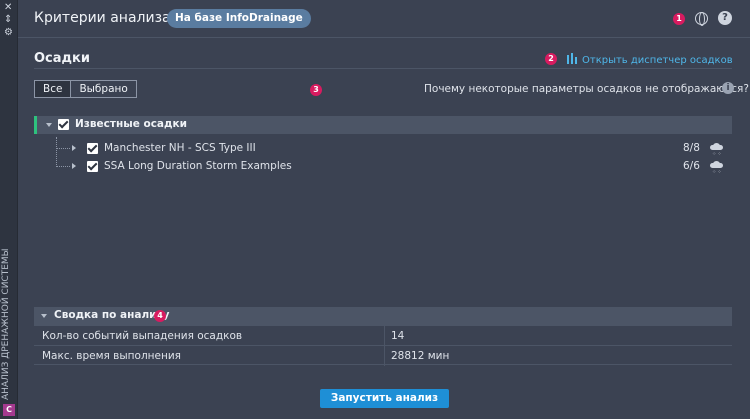  I want to click on infodrainage-badge: На базе InfoDrainage, so click(239, 18).